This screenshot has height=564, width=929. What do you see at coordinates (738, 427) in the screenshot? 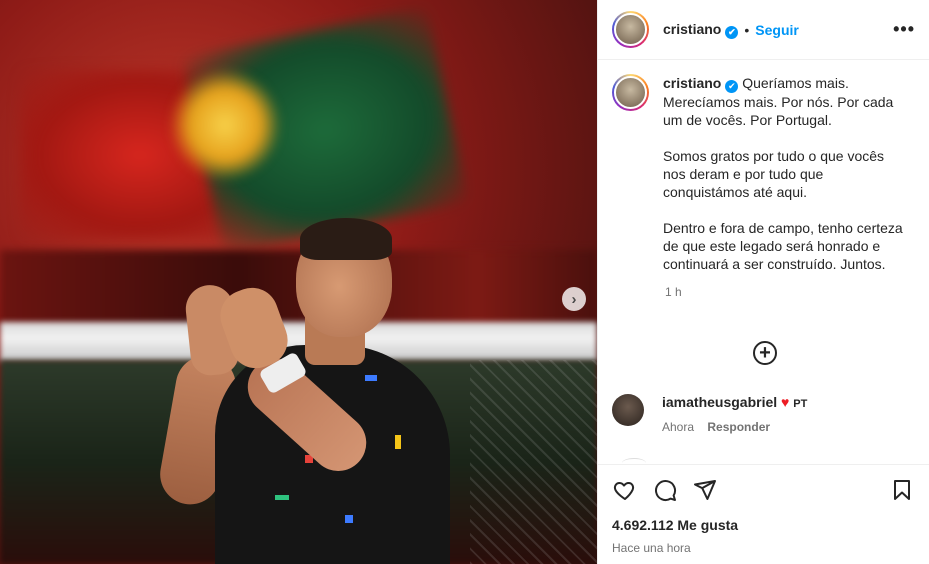
I see `reply-button: Responder` at bounding box center [738, 427].